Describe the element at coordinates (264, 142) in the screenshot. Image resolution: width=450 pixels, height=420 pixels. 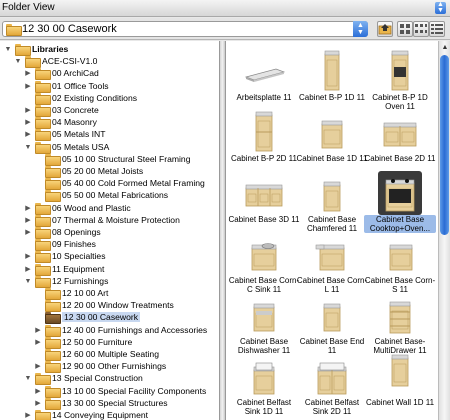
I see `library-object-item: Cabinet B-P 2D 11` at that location.